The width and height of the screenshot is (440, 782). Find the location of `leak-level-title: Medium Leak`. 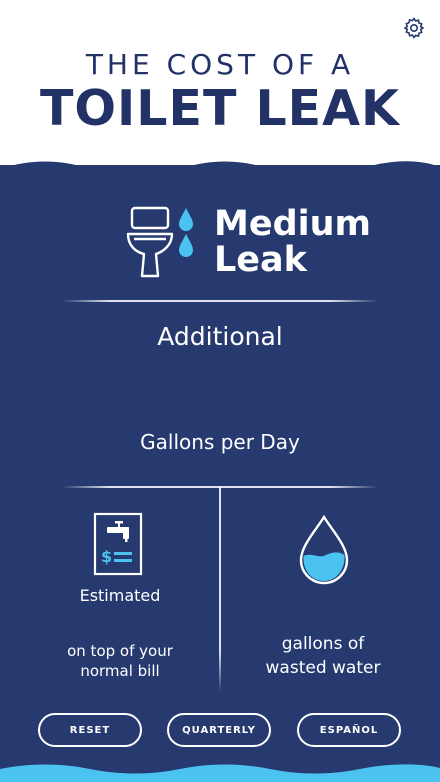

leak-level-title: Medium Leak is located at coordinates (292, 242).